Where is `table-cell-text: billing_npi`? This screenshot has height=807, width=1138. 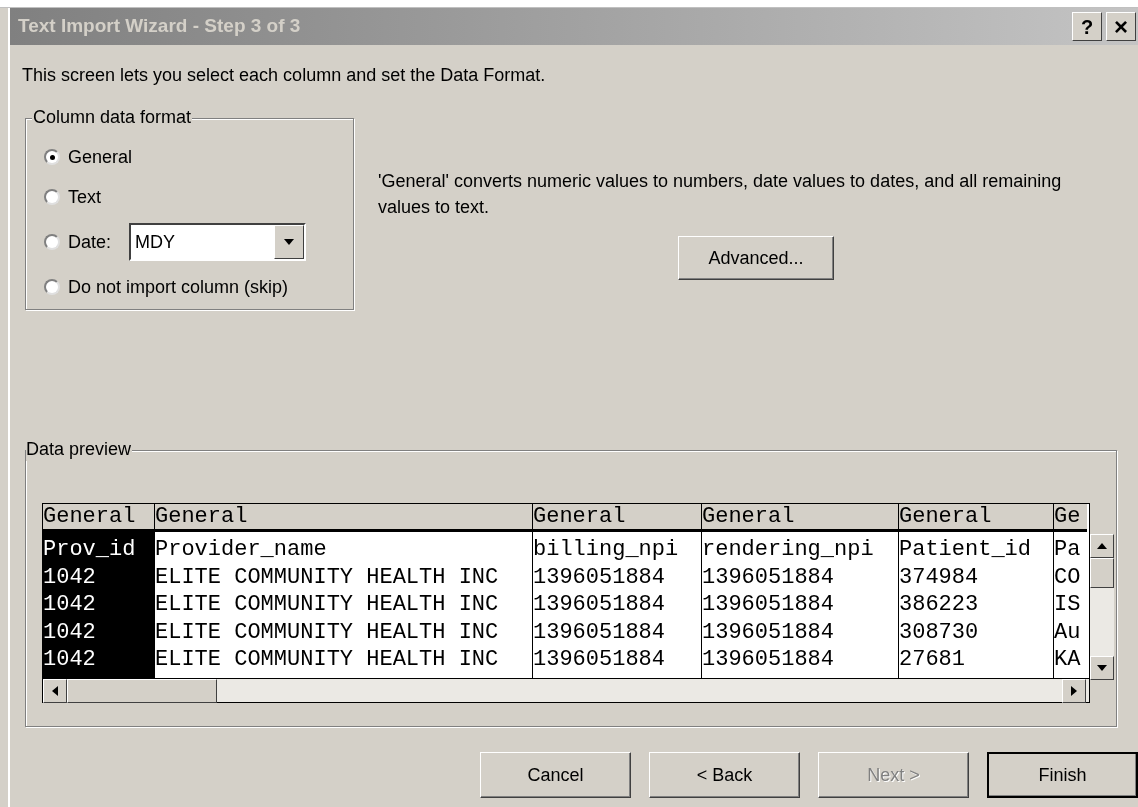 table-cell-text: billing_npi is located at coordinates (606, 550).